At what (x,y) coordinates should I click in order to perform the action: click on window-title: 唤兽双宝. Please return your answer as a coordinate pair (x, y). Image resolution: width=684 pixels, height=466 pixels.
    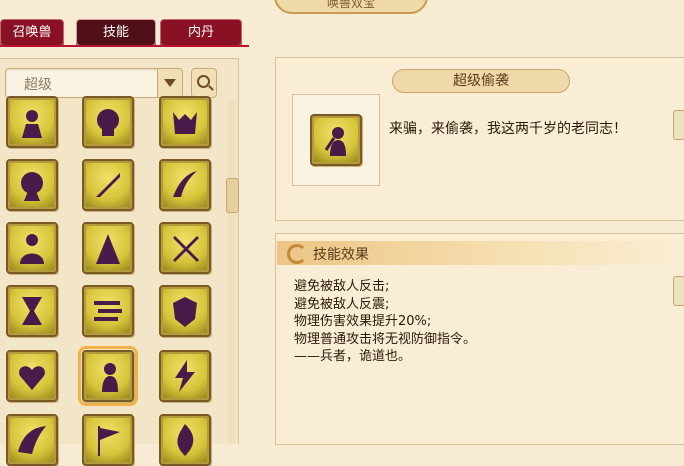
    Looking at the image, I should click on (351, 7).